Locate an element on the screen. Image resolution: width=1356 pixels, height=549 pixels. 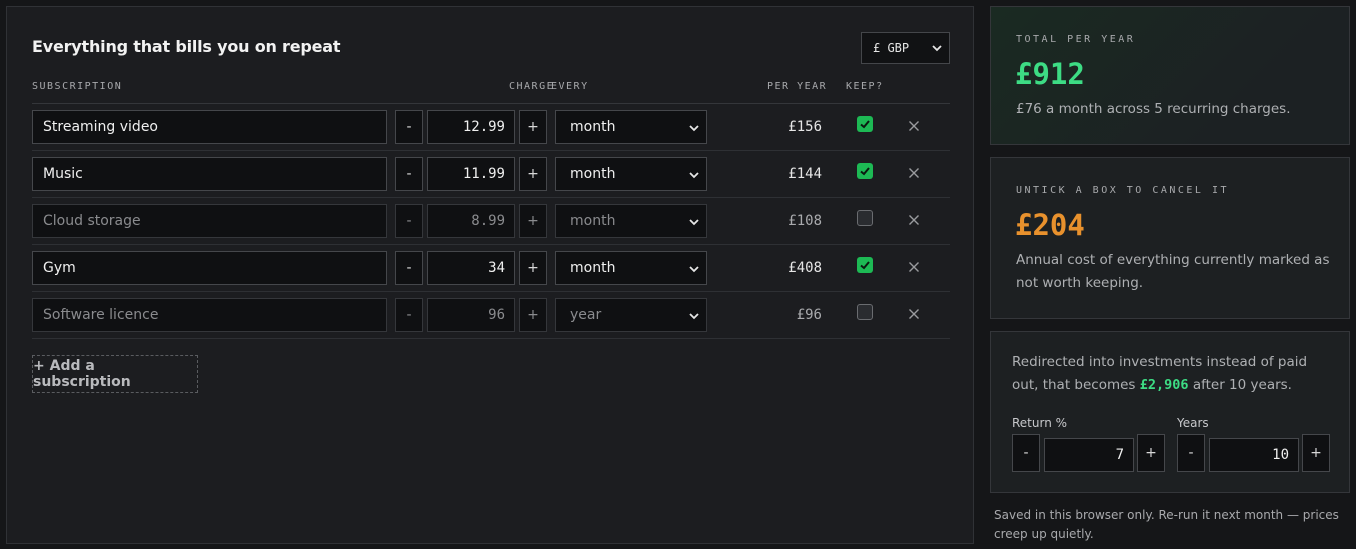
cancel-description-line2: not worth keeping. is located at coordinates (1080, 283).